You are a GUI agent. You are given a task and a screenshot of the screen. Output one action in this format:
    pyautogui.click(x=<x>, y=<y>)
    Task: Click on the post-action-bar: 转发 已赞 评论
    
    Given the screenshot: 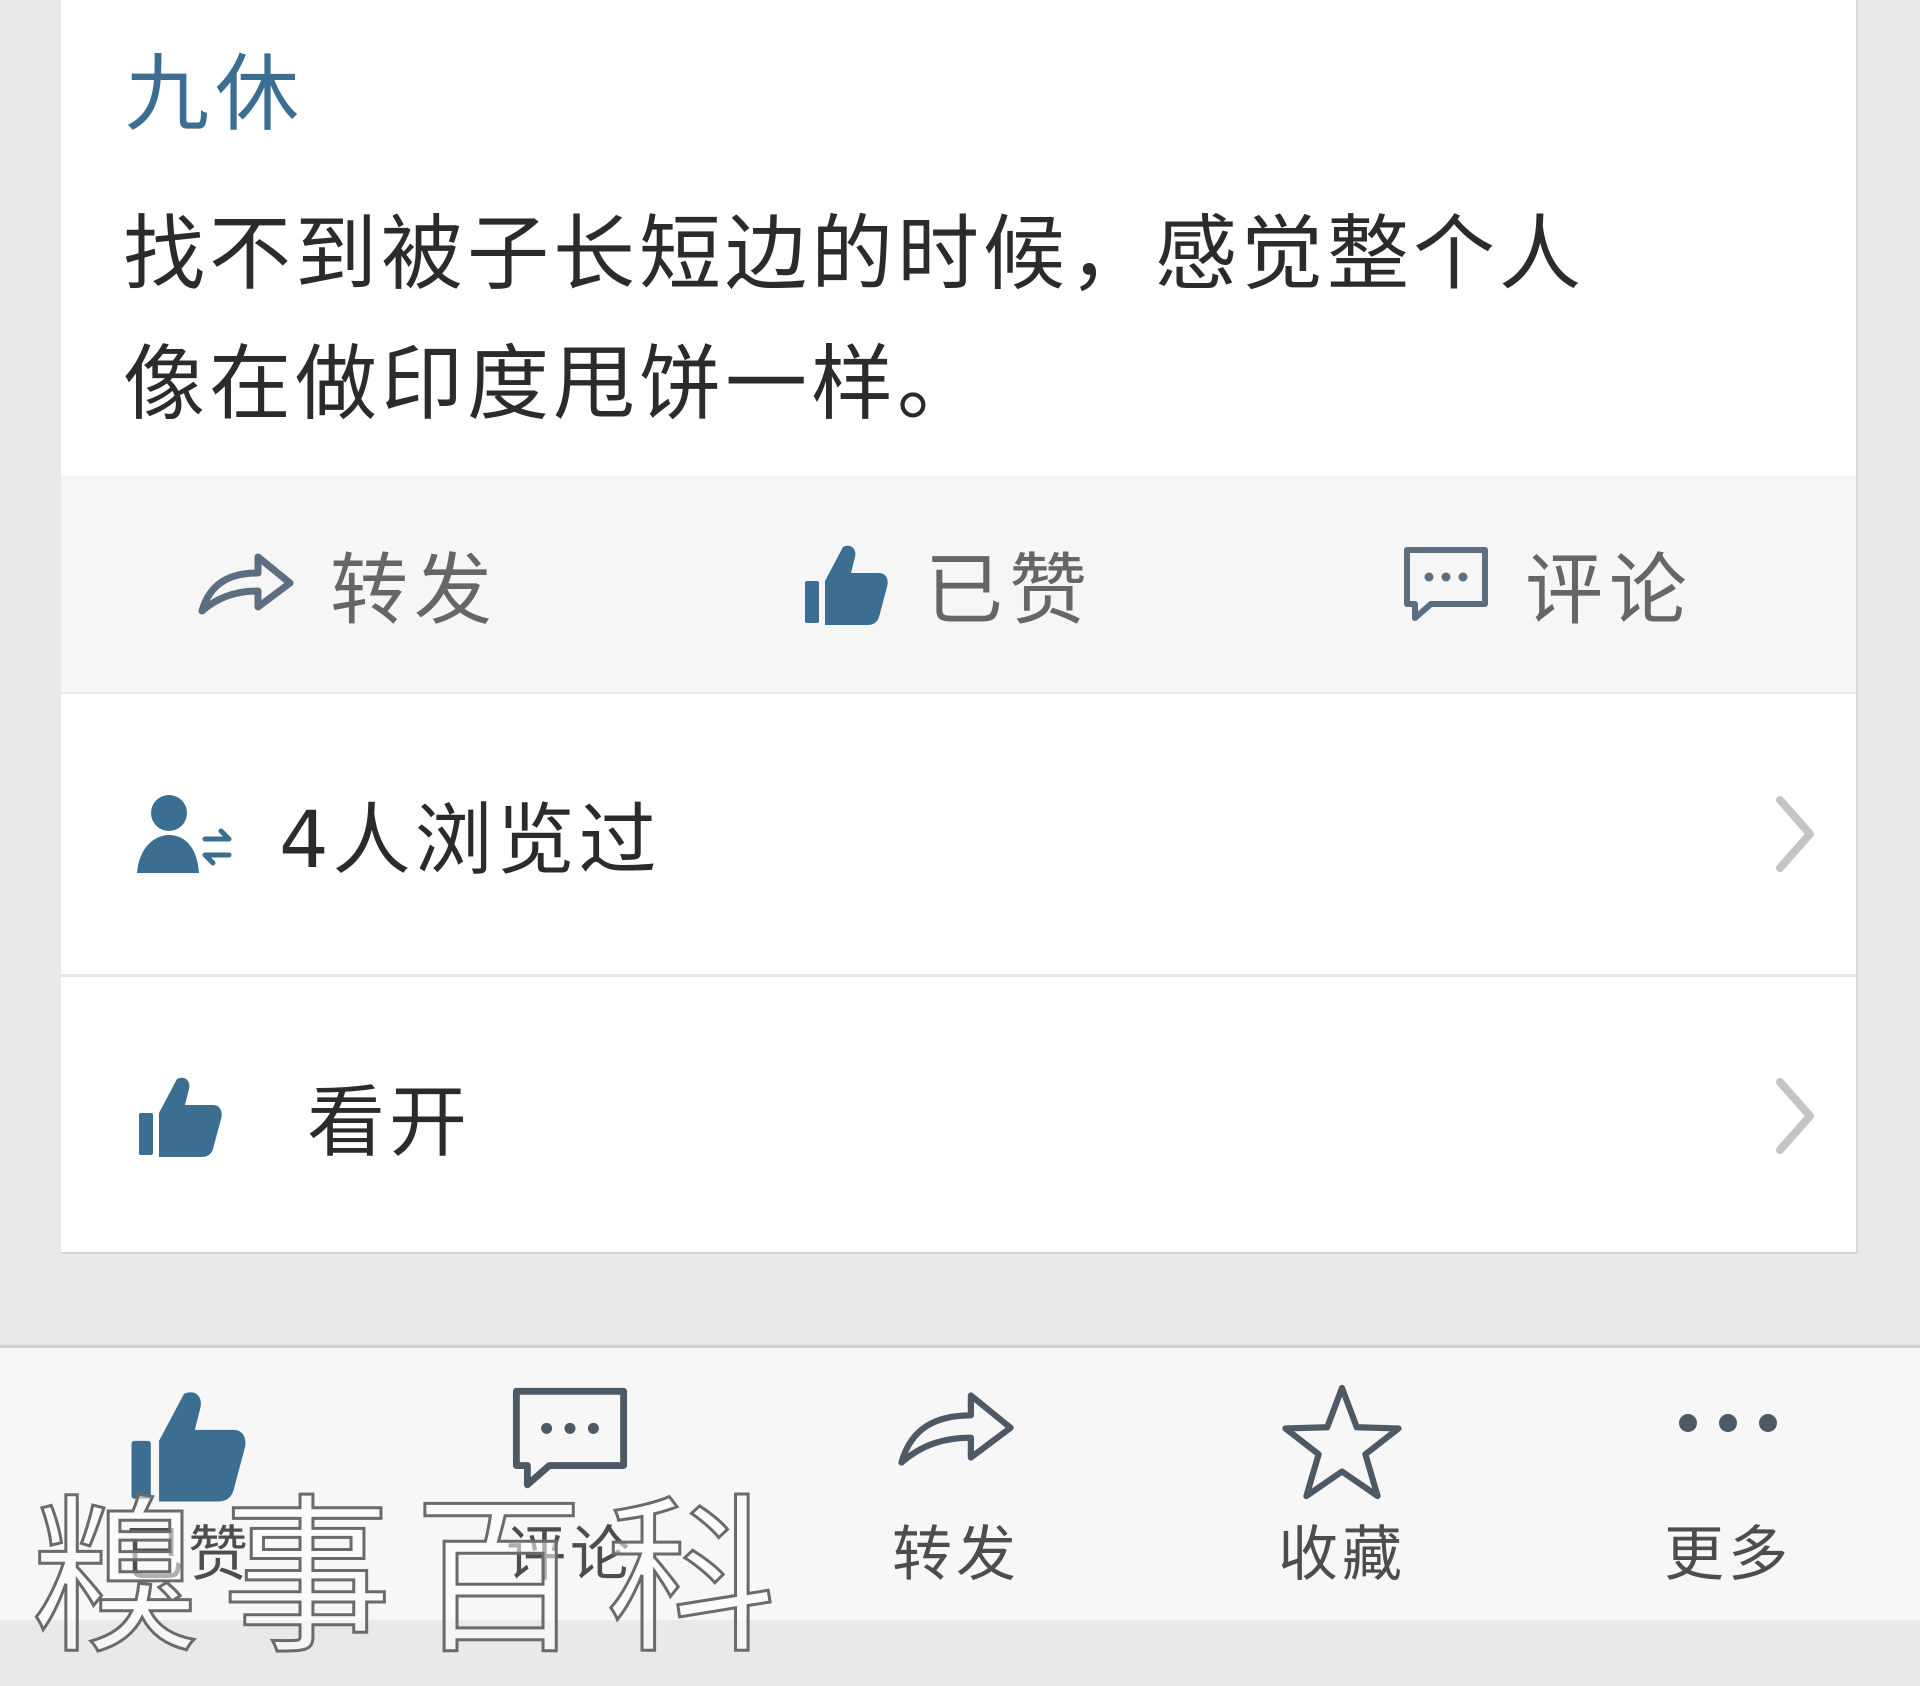 What is the action you would take?
    pyautogui.click(x=958, y=585)
    